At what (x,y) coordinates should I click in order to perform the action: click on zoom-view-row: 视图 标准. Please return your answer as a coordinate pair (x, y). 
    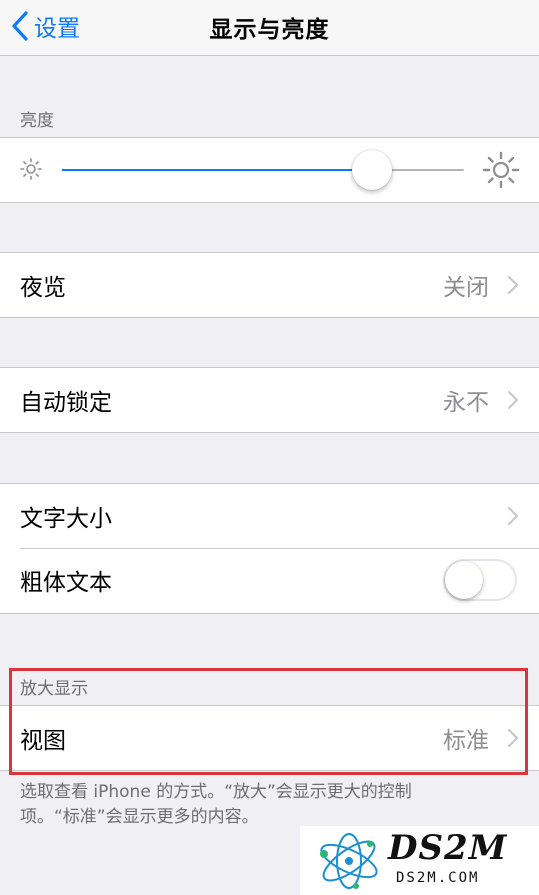
    Looking at the image, I should click on (269, 738).